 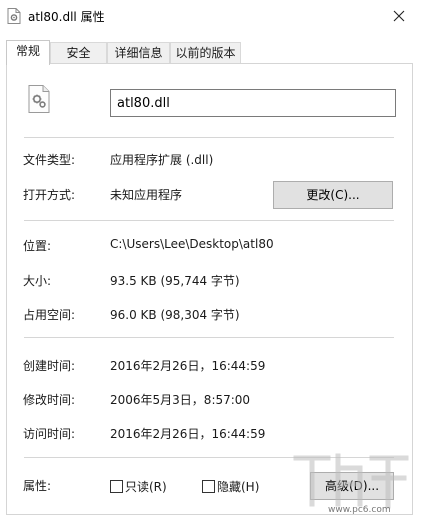 What do you see at coordinates (192, 244) in the screenshot?
I see `location-value: C:\Users\Lee\Desktop\atl80` at bounding box center [192, 244].